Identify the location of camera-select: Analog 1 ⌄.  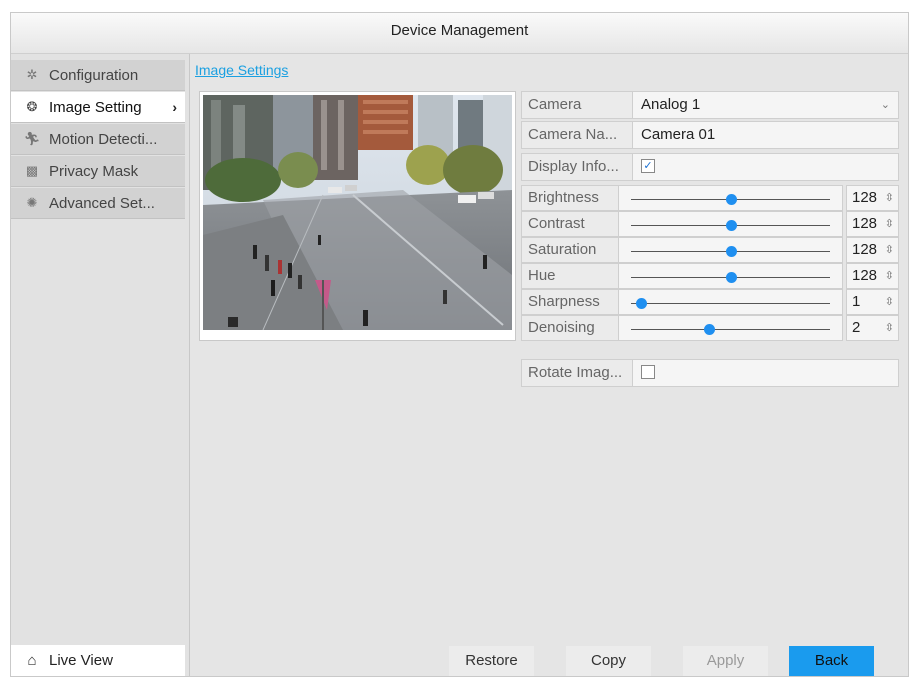
(766, 105).